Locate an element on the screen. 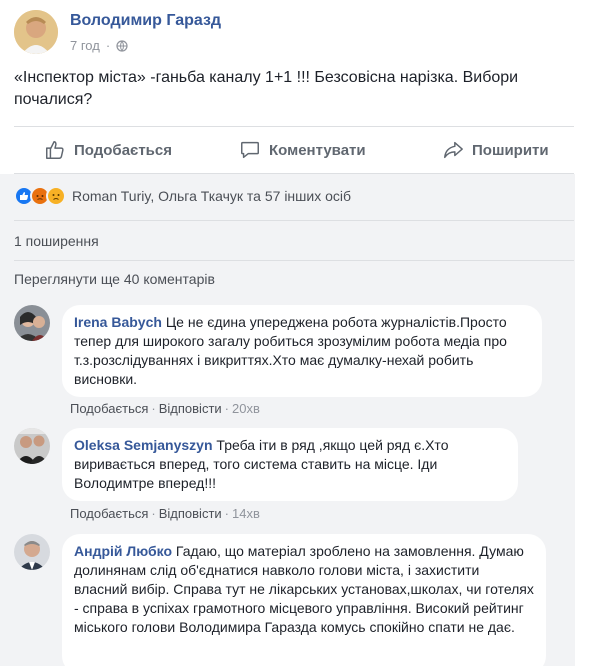 The image size is (600, 666). comment-actions: Подобається · Відповісти · 14хв is located at coordinates (165, 513).